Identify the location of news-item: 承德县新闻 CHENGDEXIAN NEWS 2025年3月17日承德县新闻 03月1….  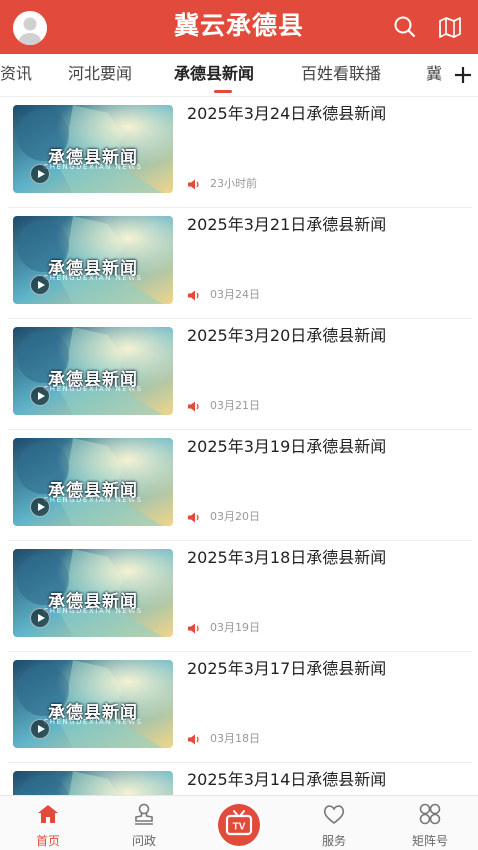
(239, 707).